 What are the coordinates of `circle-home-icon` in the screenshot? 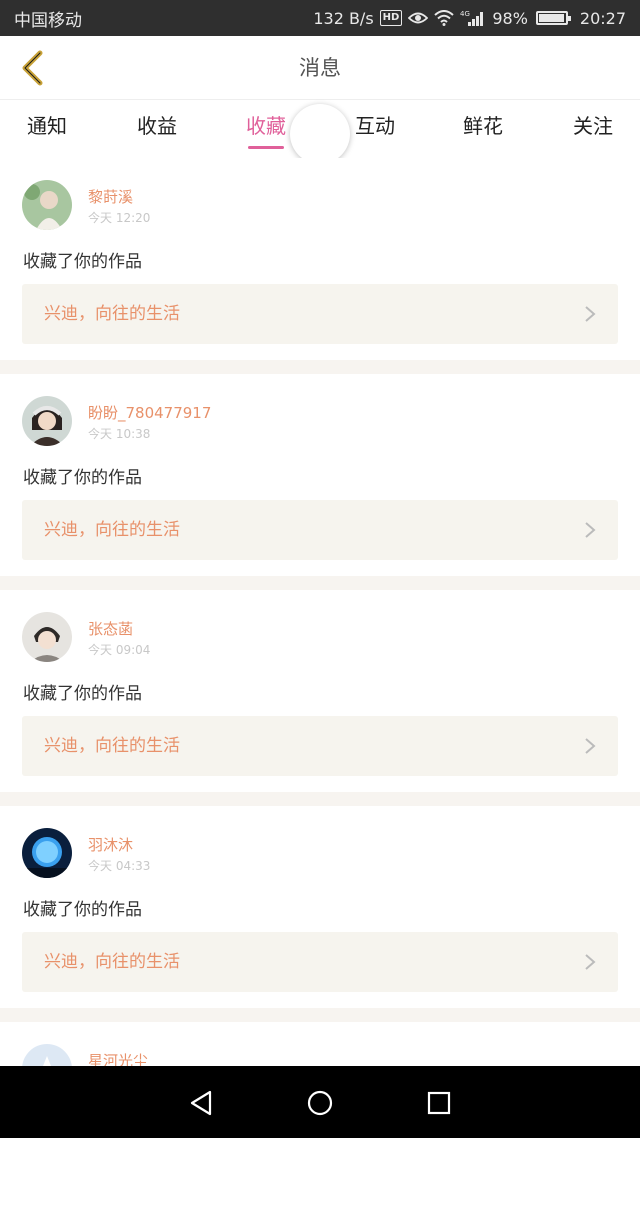 It's located at (320, 1103).